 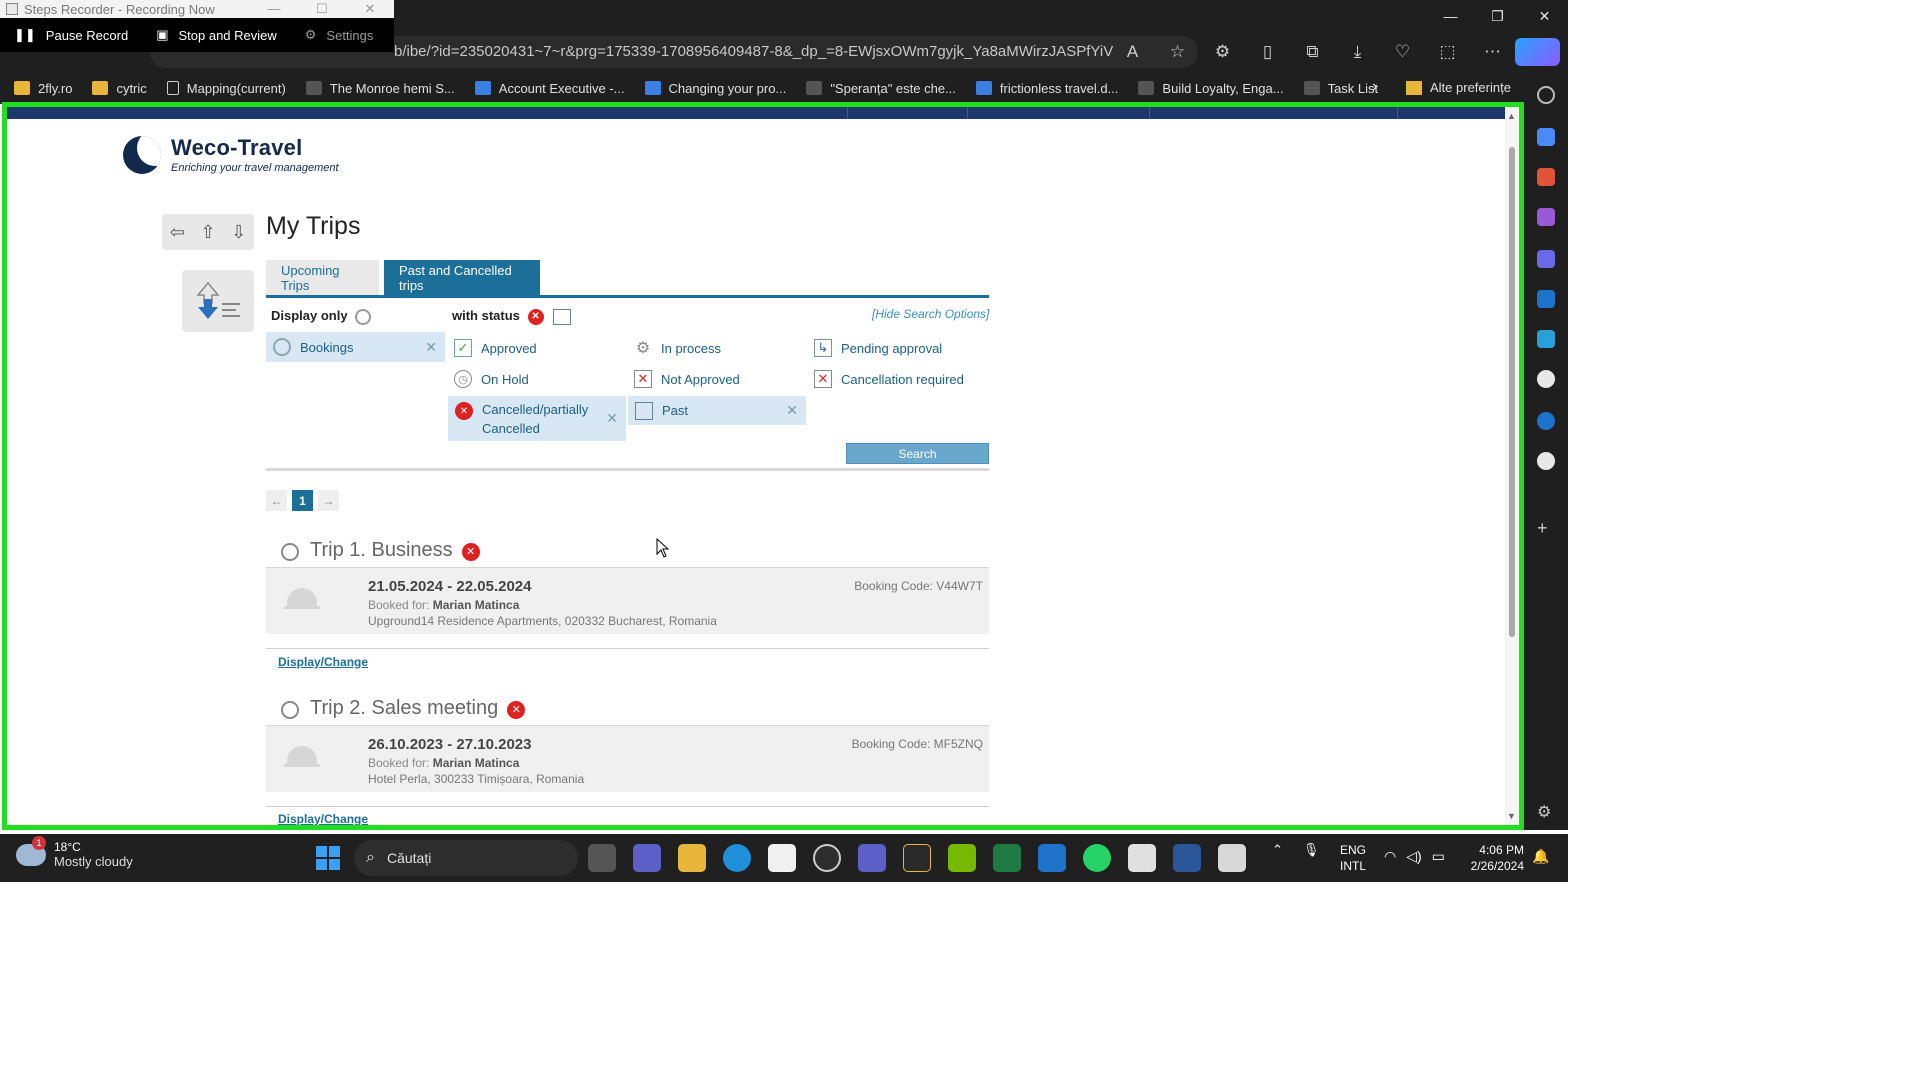 What do you see at coordinates (491, 379) in the screenshot?
I see `filter-on-hold: ◷ On Hold` at bounding box center [491, 379].